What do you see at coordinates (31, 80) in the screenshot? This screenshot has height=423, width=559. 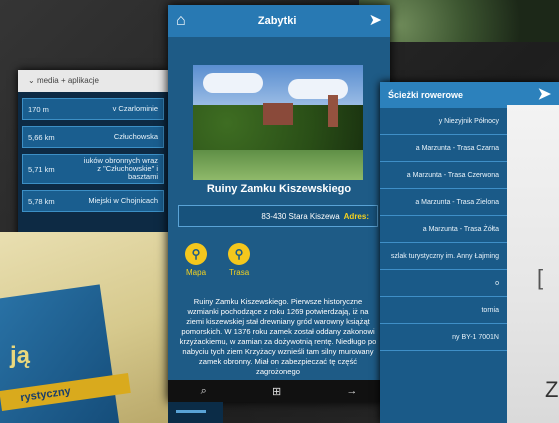 I see `chevron-down-icon: ⌄` at bounding box center [31, 80].